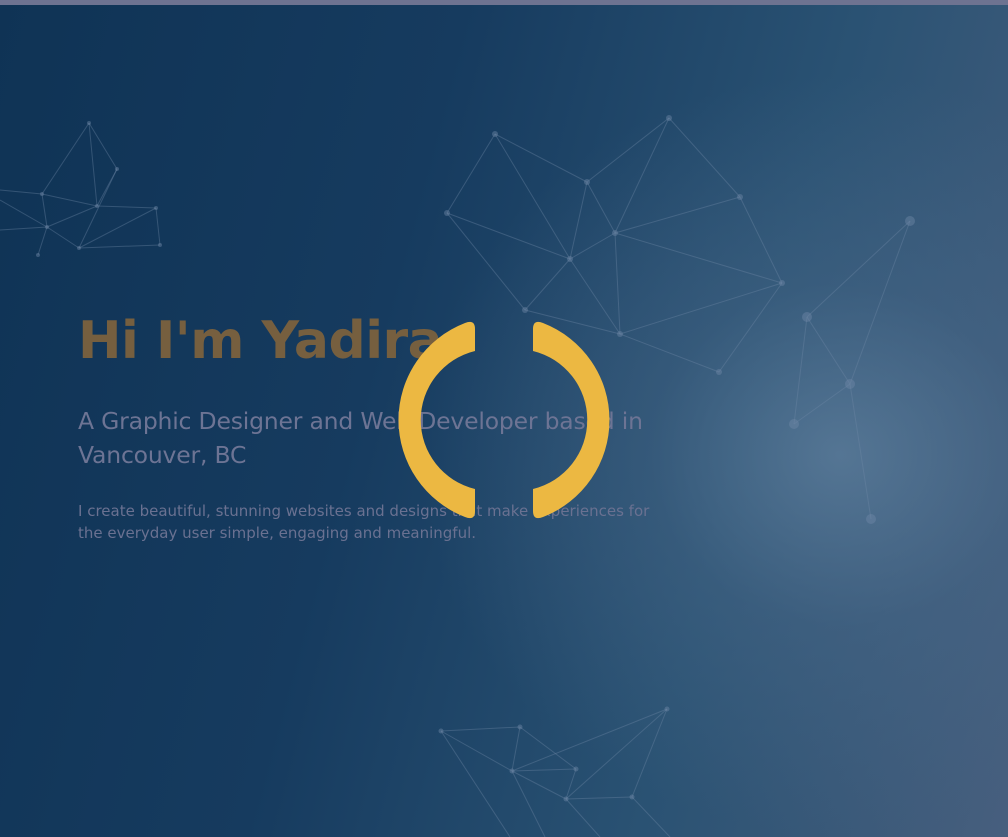 The height and width of the screenshot is (837, 1008). I want to click on network-cluster-left, so click(81, 189).